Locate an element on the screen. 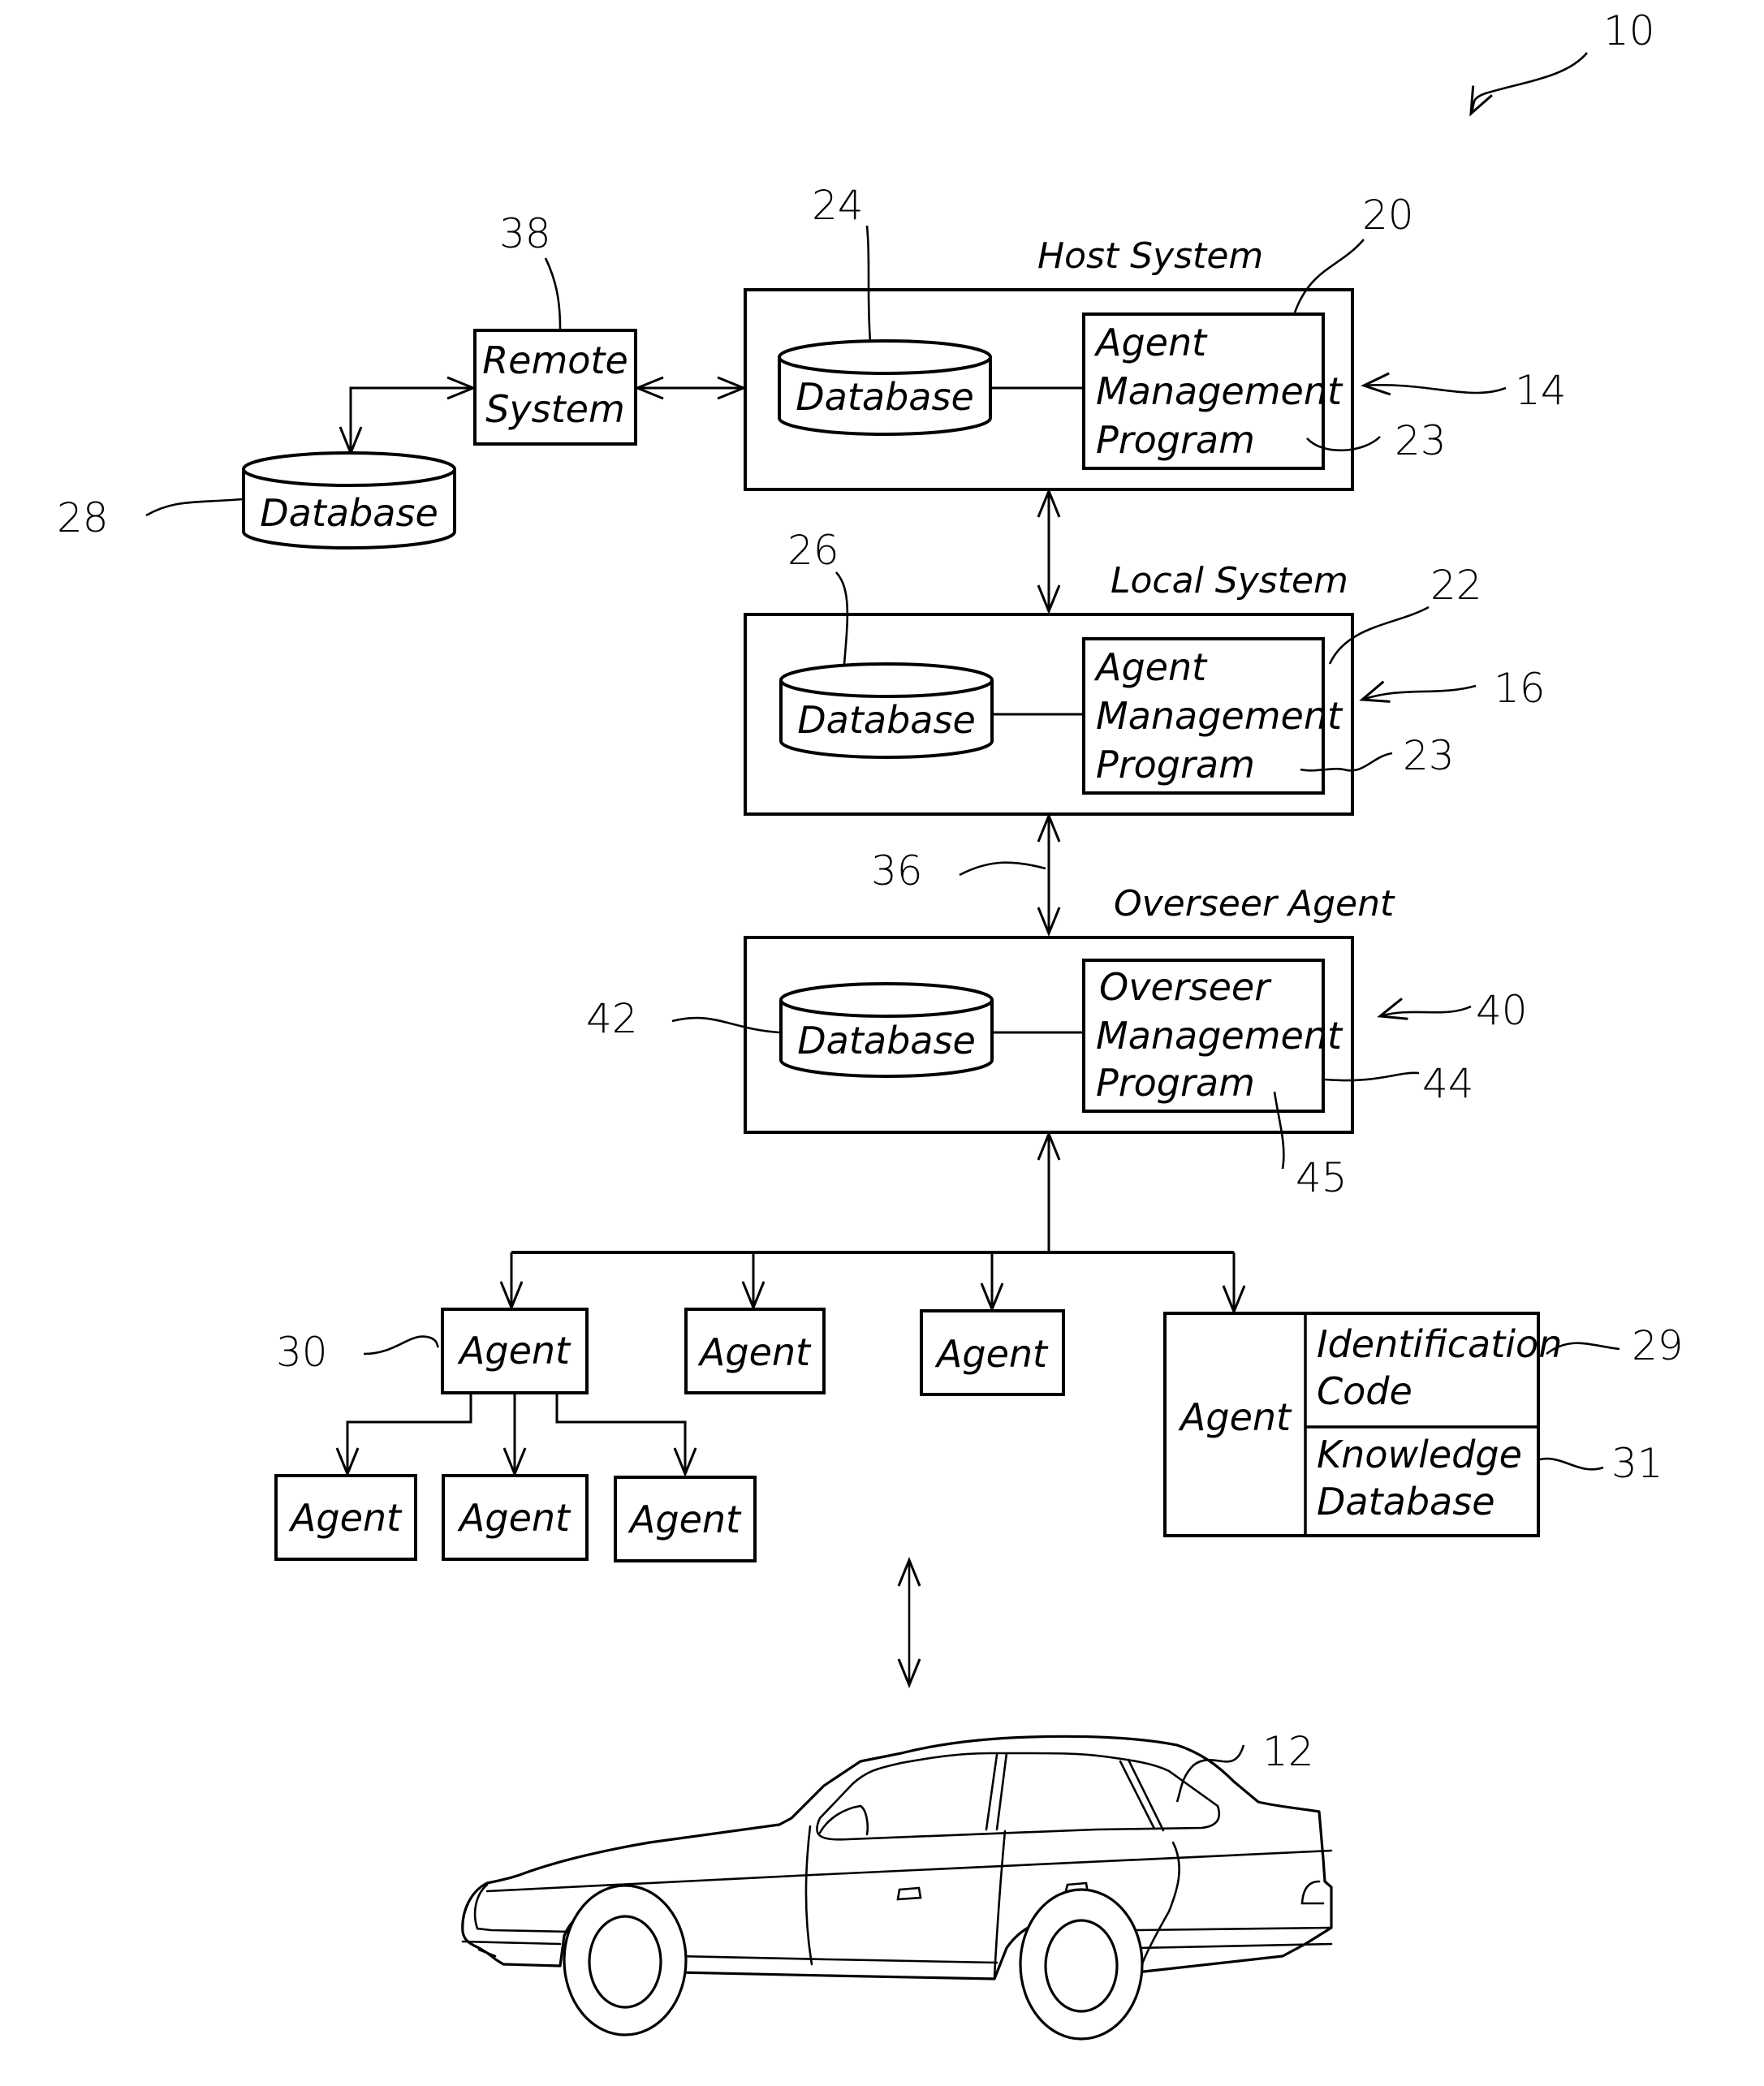 The image size is (1764, 2086). svg-text: 10 is located at coordinates (1629, 30).